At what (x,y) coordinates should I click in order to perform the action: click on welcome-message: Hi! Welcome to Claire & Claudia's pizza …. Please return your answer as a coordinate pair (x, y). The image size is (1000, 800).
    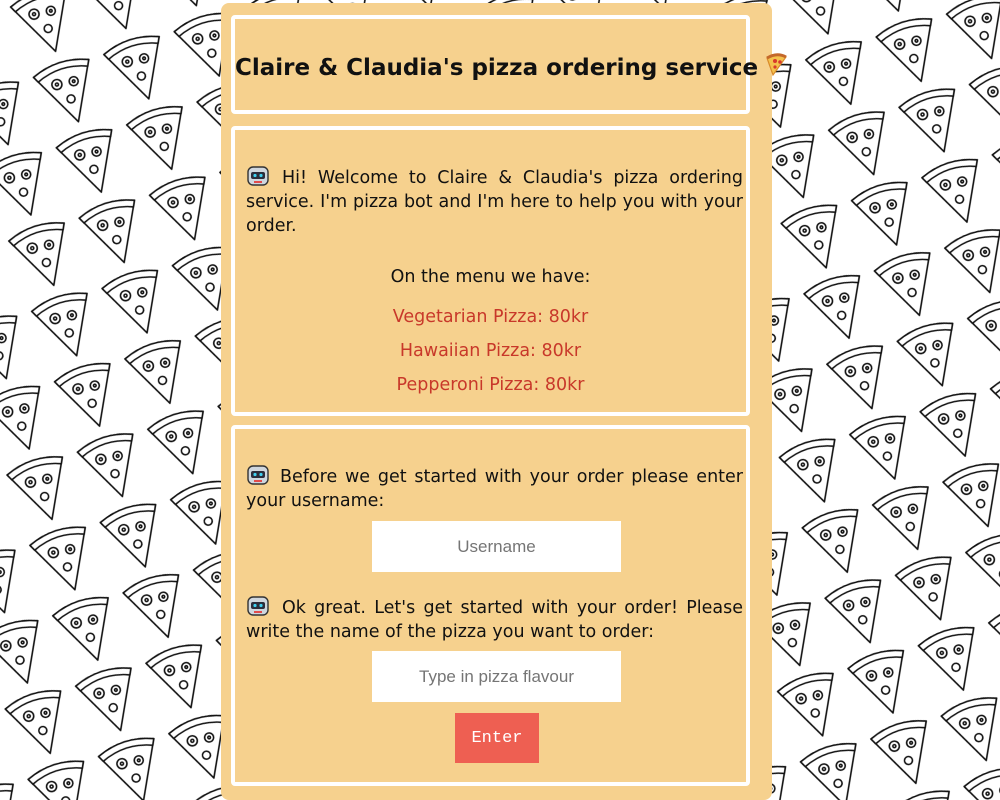
    Looking at the image, I should click on (494, 201).